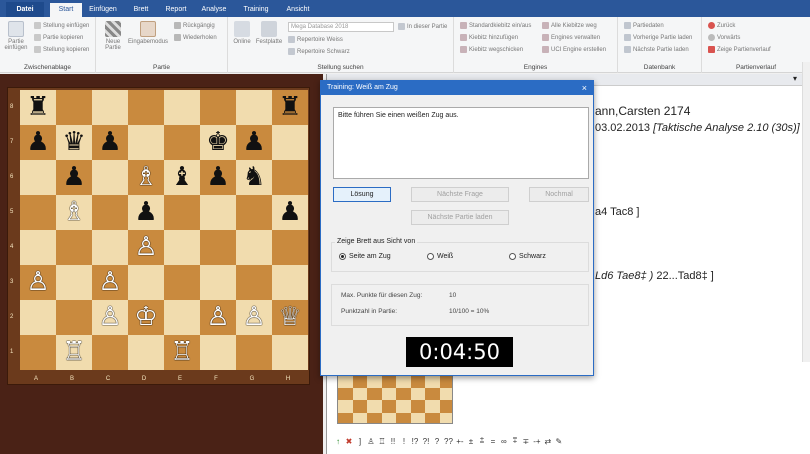 The width and height of the screenshot is (810, 454). Describe the element at coordinates (218, 212) in the screenshot. I see `square-f5` at that location.